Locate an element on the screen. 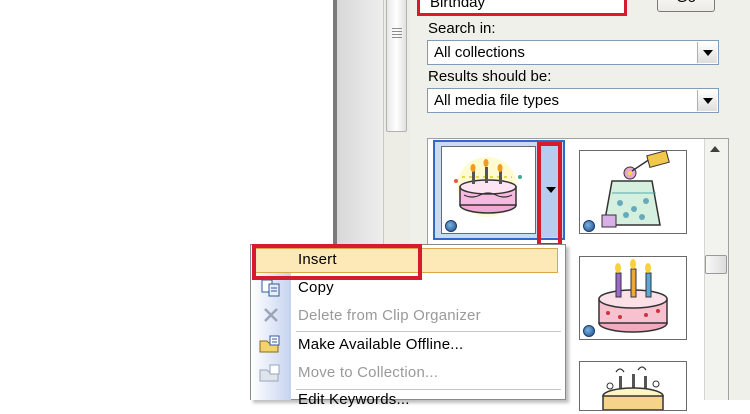 The image size is (750, 414). party-cake-icon is located at coordinates (633, 388).